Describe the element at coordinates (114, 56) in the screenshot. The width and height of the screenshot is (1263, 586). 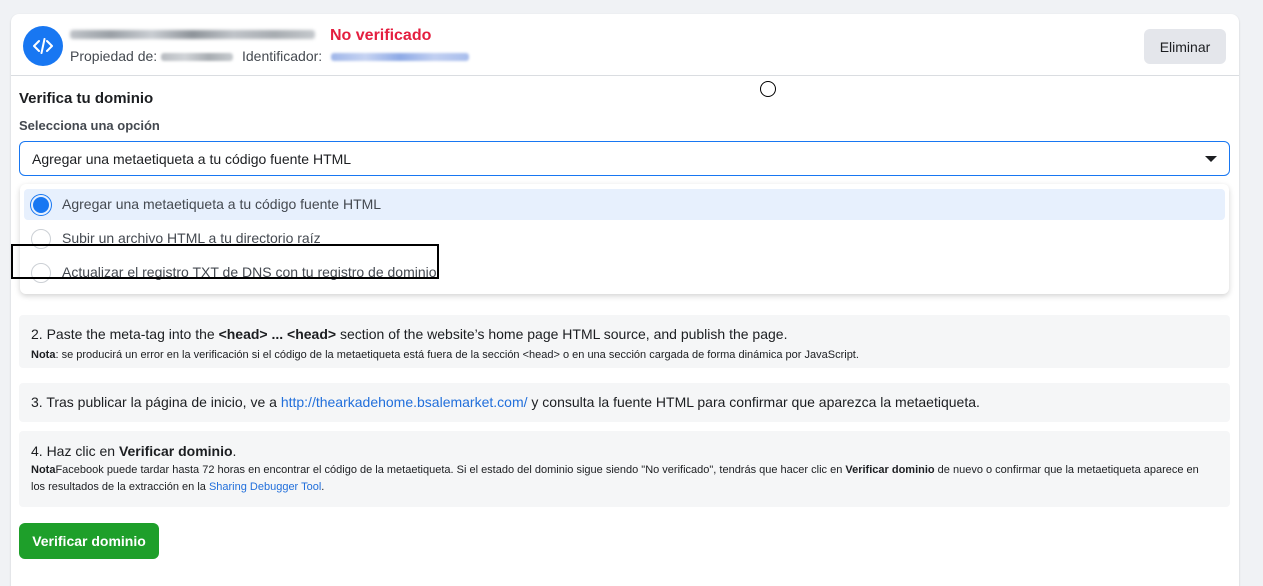
I see `property-label: Propiedad de:` at that location.